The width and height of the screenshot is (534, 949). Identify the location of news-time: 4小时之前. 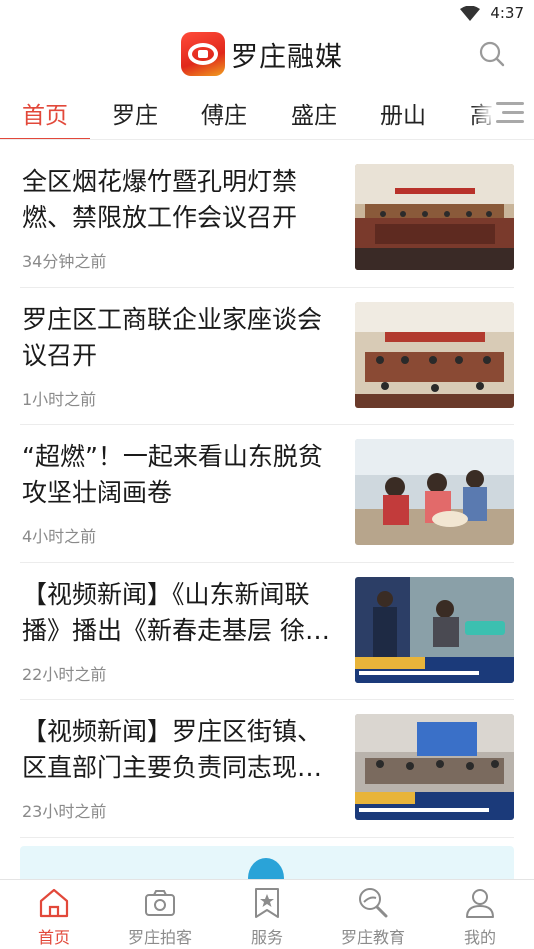
(59, 536).